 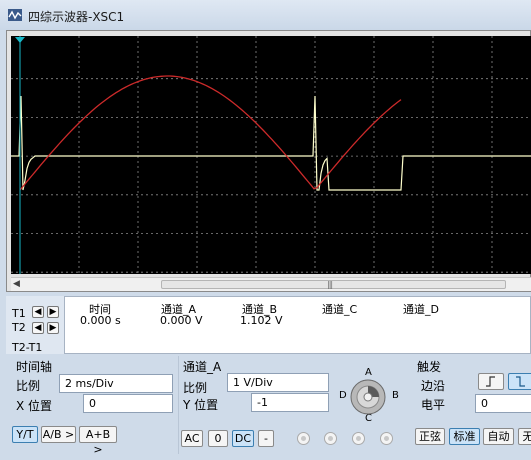 I want to click on header-channel-c: 通道_C, so click(x=340, y=309).